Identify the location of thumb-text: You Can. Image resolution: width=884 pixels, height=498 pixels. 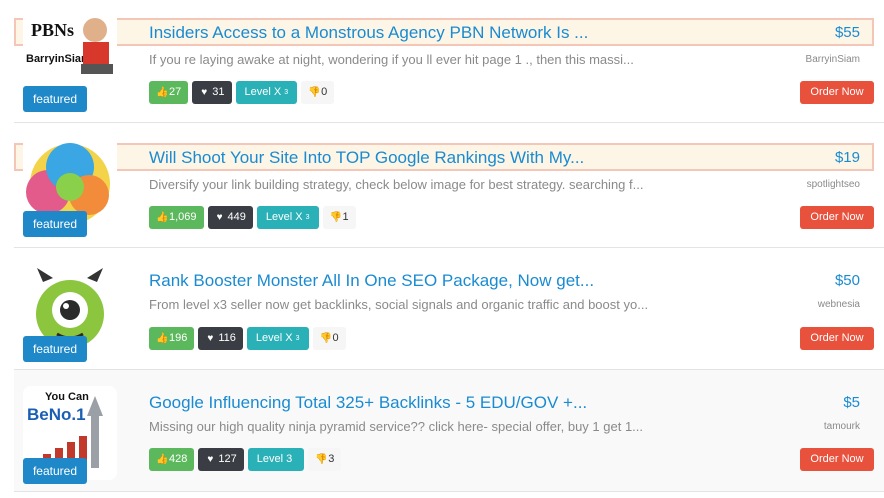
(67, 397).